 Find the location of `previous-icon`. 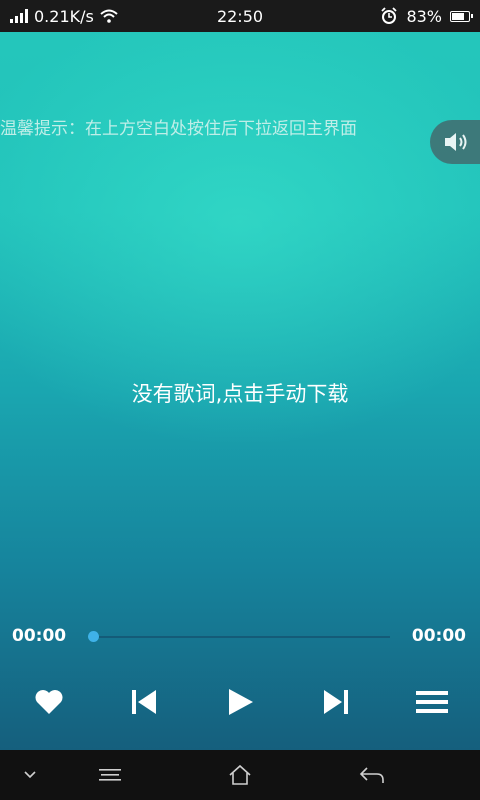

previous-icon is located at coordinates (144, 702).